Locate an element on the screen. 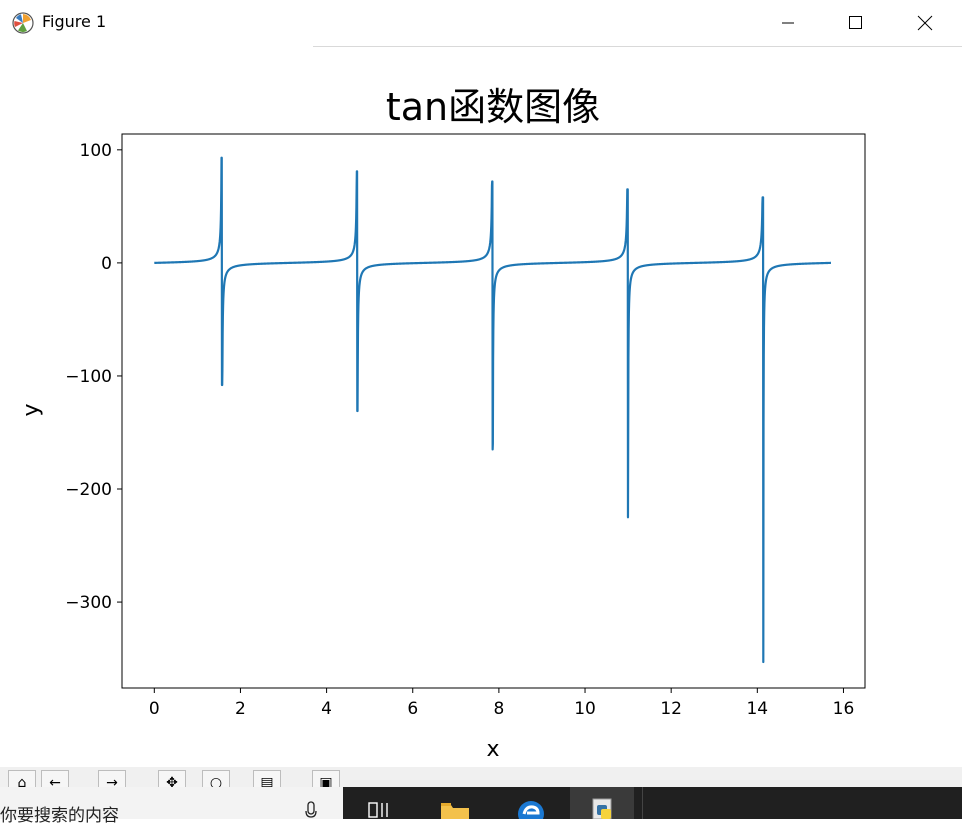 This screenshot has height=826, width=962. x-tick-label: 10 is located at coordinates (585, 709).